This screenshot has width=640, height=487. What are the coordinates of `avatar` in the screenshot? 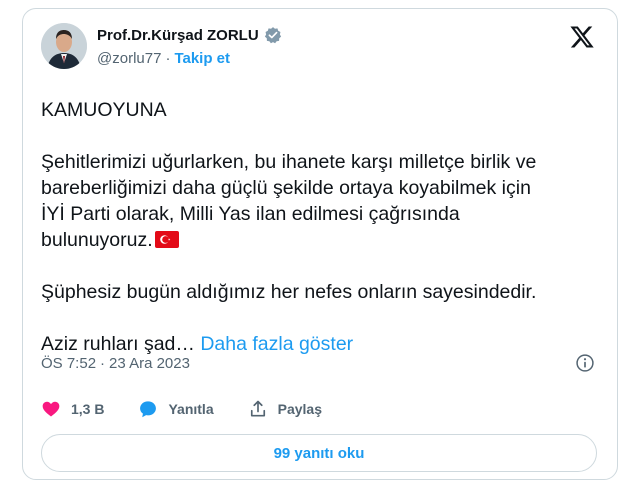 It's located at (64, 46).